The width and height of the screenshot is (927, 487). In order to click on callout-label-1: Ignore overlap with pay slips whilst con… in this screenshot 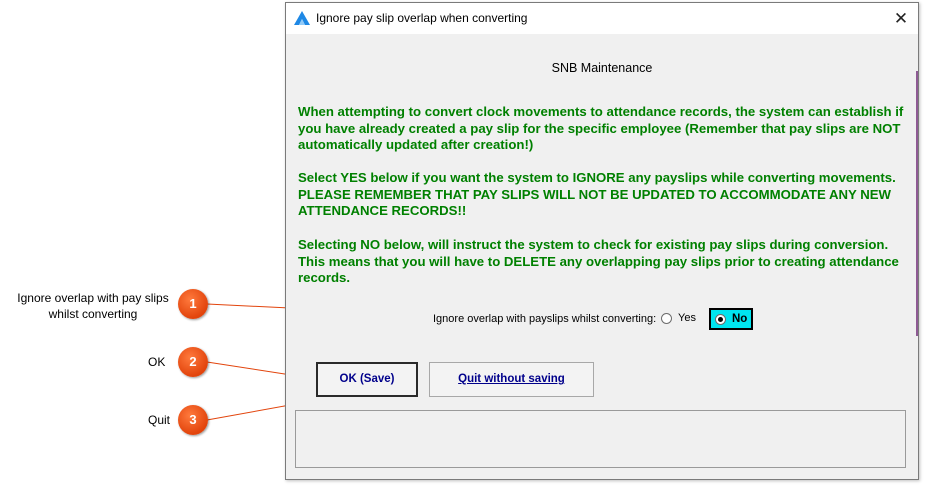, I will do `click(93, 306)`.